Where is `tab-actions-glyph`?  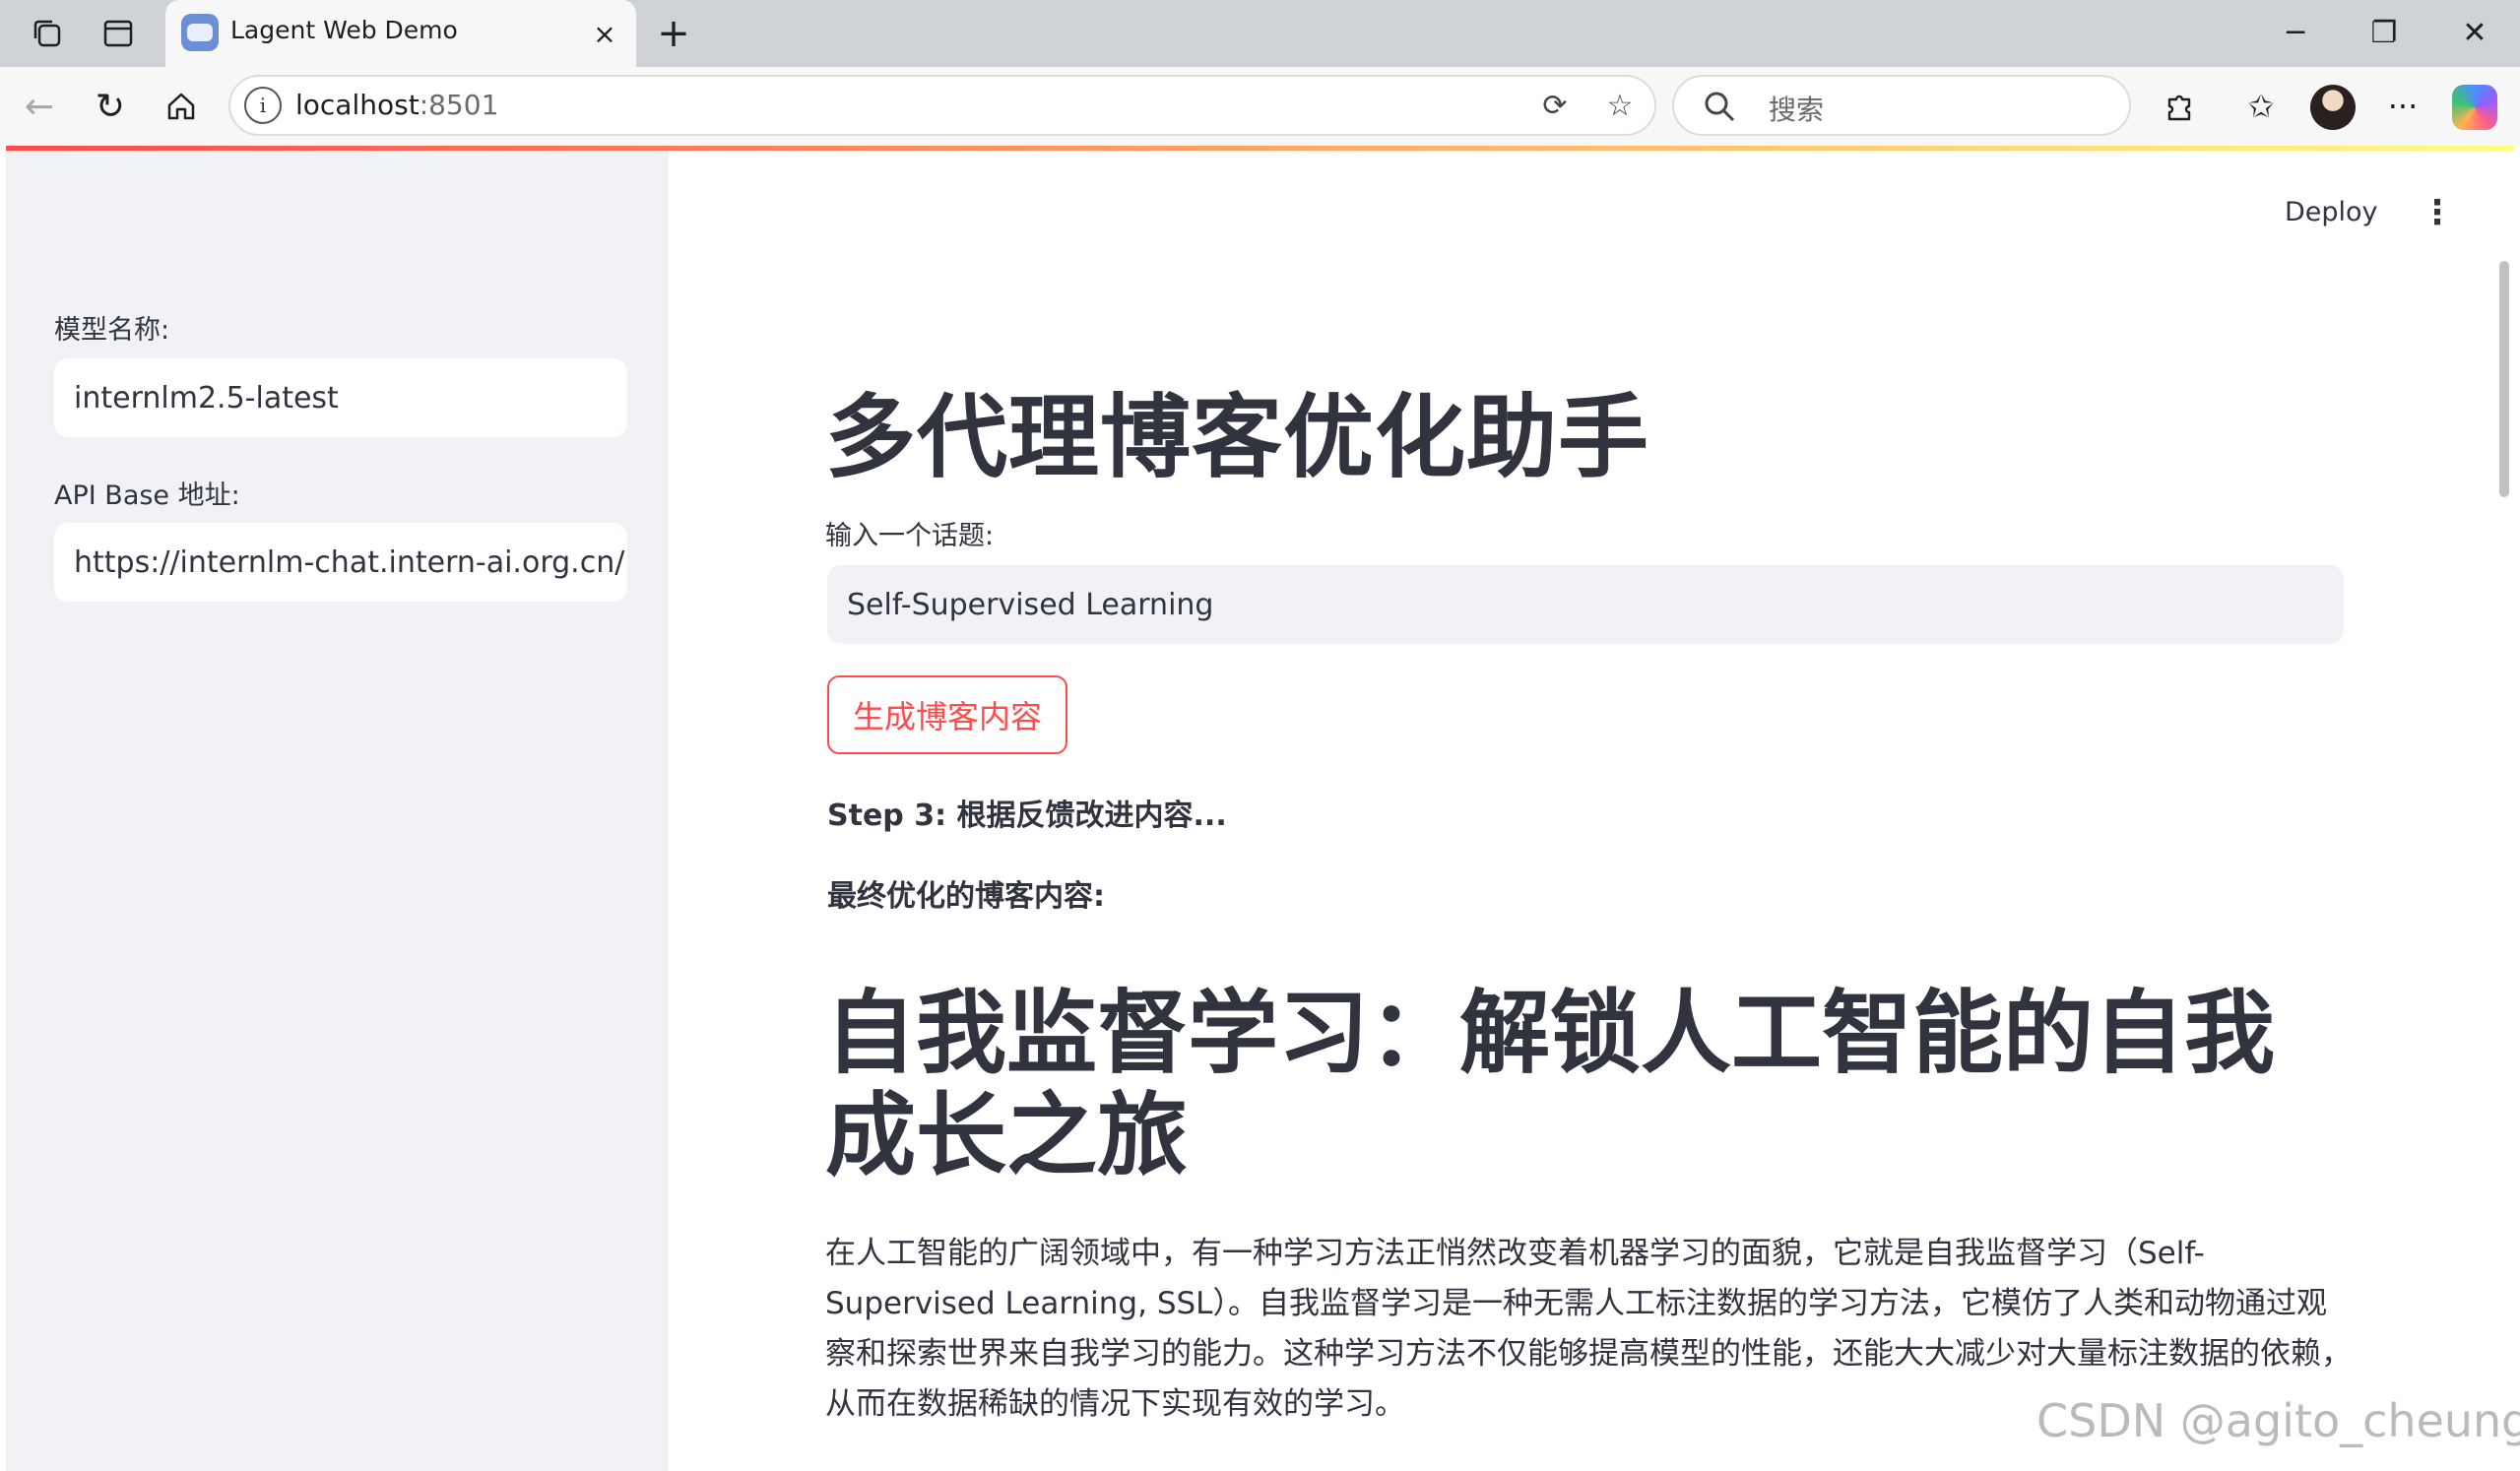 tab-actions-glyph is located at coordinates (118, 33).